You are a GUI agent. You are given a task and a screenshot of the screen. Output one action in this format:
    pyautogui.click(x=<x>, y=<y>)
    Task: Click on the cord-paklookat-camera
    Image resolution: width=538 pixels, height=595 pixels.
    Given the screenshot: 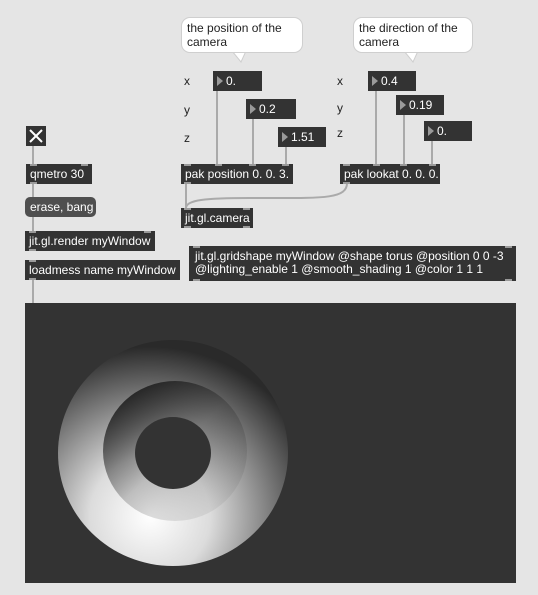 What is the action you would take?
    pyautogui.click(x=266, y=195)
    